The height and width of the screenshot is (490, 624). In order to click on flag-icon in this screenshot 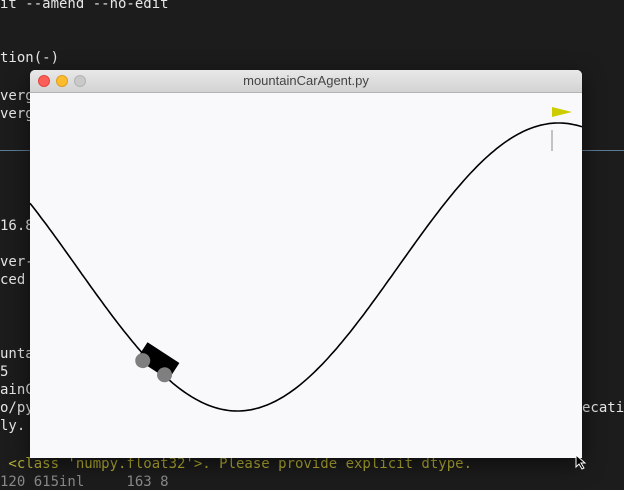, I will do `click(562, 112)`.